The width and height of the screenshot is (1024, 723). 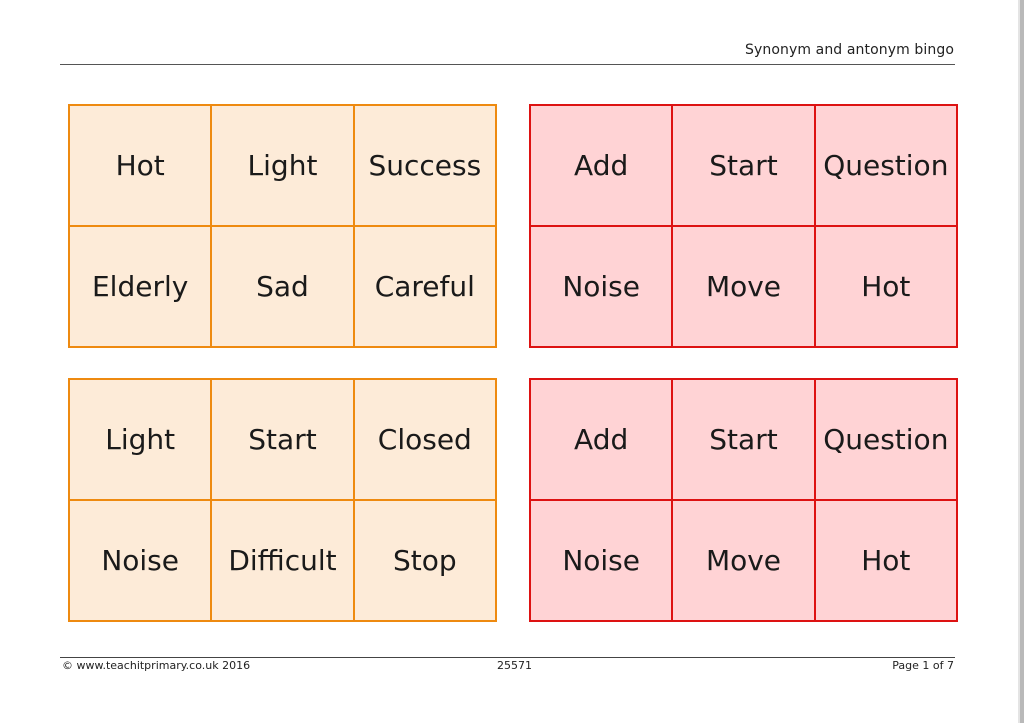 I want to click on bingo-cell: Success, so click(x=424, y=165).